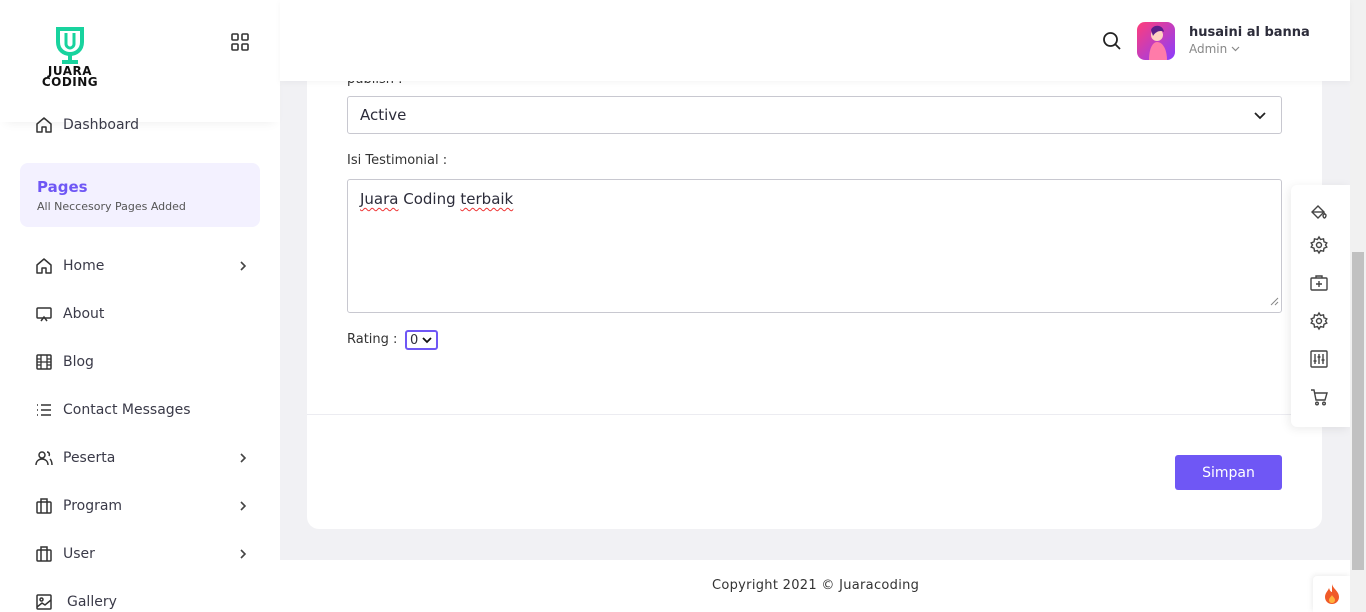 The width and height of the screenshot is (1366, 612). What do you see at coordinates (429, 199) in the screenshot?
I see `textarea-word: Coding` at bounding box center [429, 199].